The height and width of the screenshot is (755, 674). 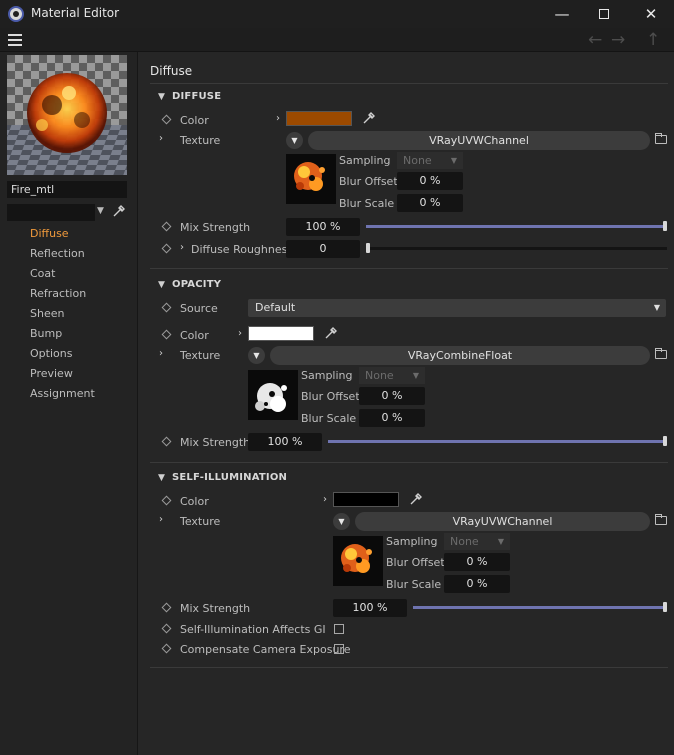 I want to click on diffuse-mix-label: Mix Strength, so click(x=215, y=227).